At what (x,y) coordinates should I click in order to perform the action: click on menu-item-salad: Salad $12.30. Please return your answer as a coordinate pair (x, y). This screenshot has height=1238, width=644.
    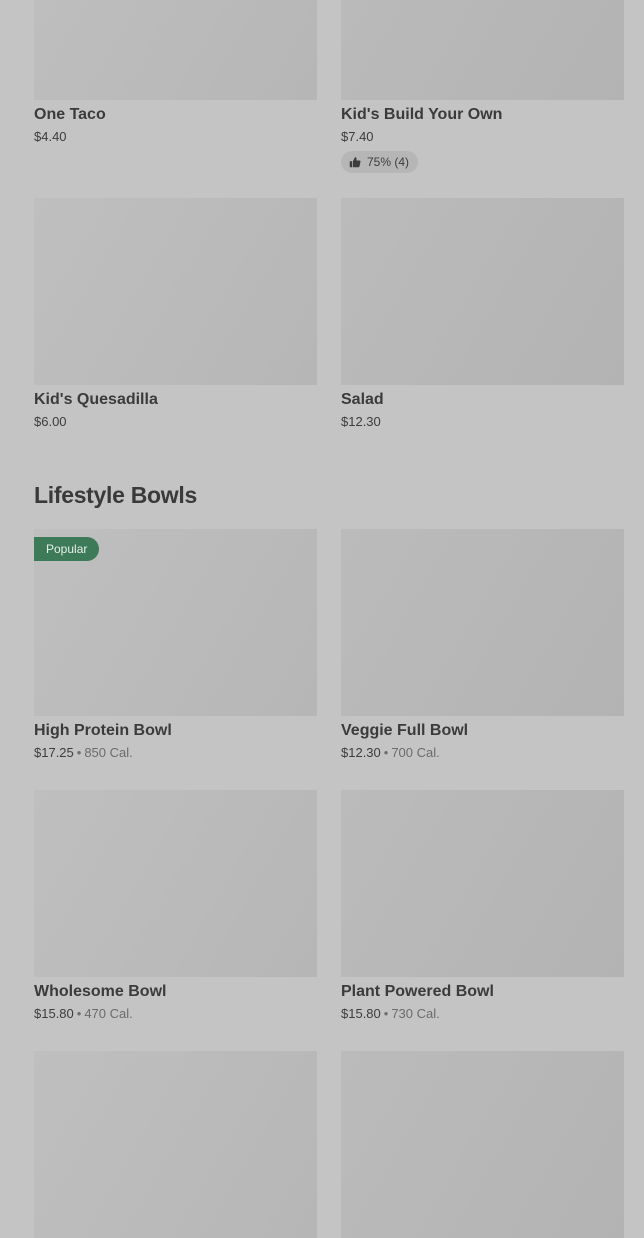
    Looking at the image, I should click on (482, 314).